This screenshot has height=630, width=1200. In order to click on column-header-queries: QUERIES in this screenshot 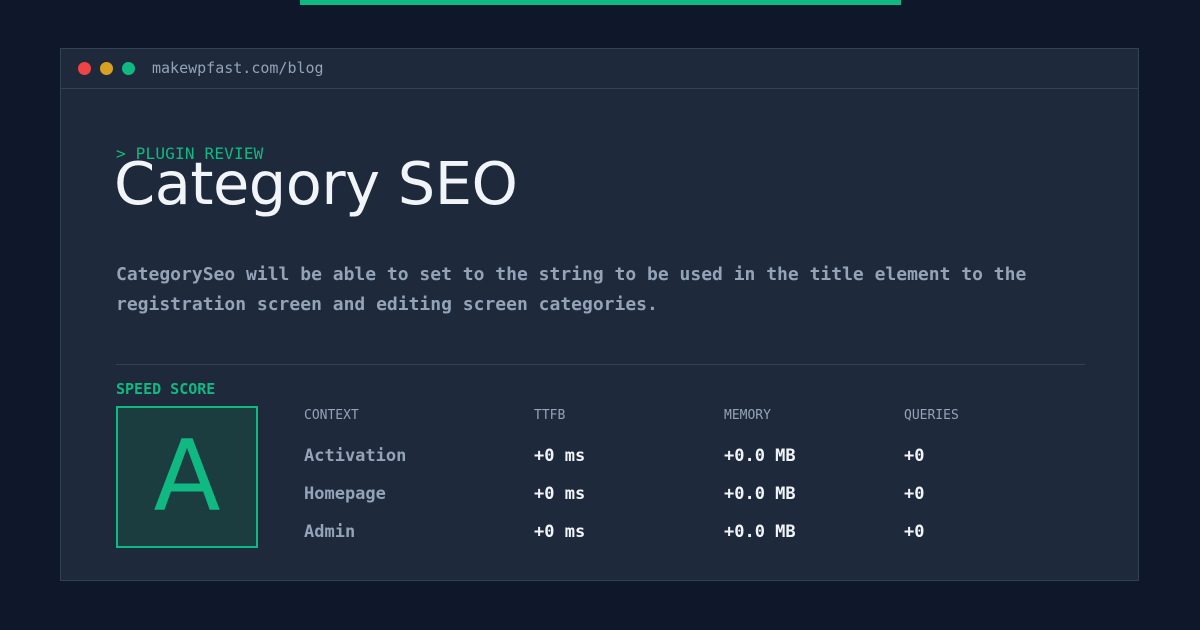, I will do `click(931, 415)`.